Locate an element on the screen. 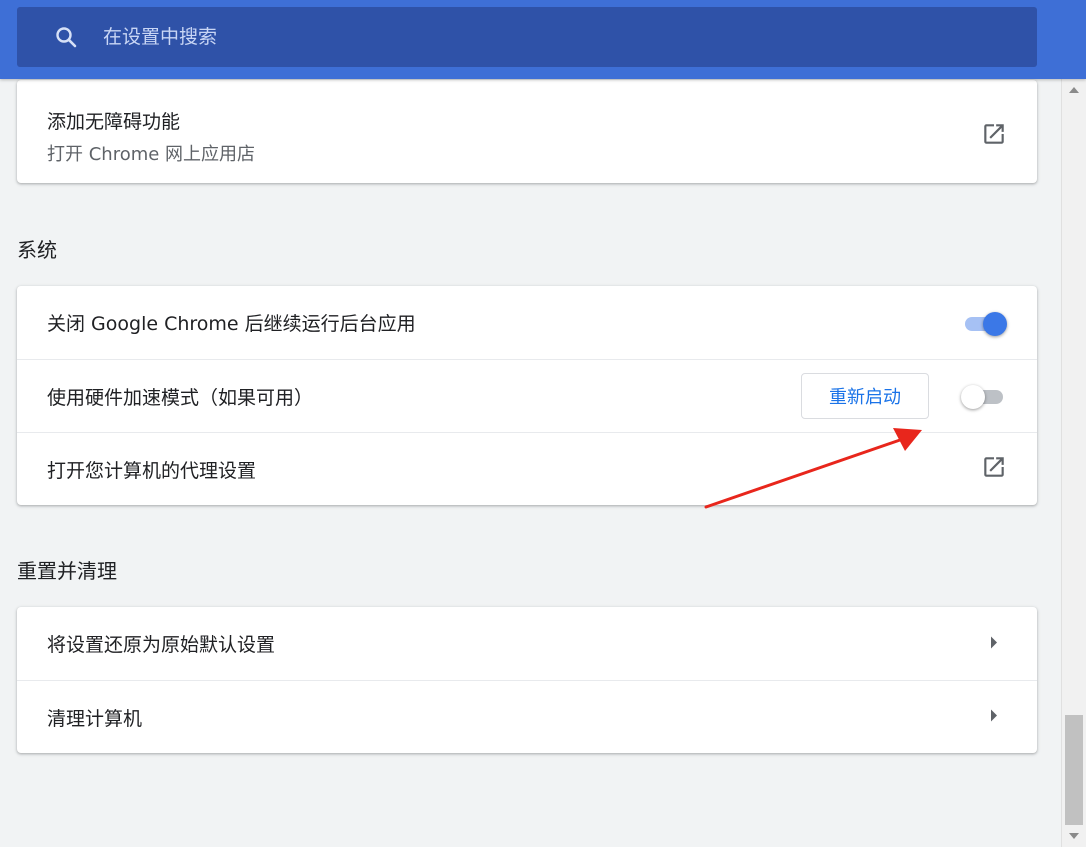 This screenshot has height=847, width=1086. background-apps-label: 关闭 Google Chrome 后继续运行后台应用 is located at coordinates (231, 324).